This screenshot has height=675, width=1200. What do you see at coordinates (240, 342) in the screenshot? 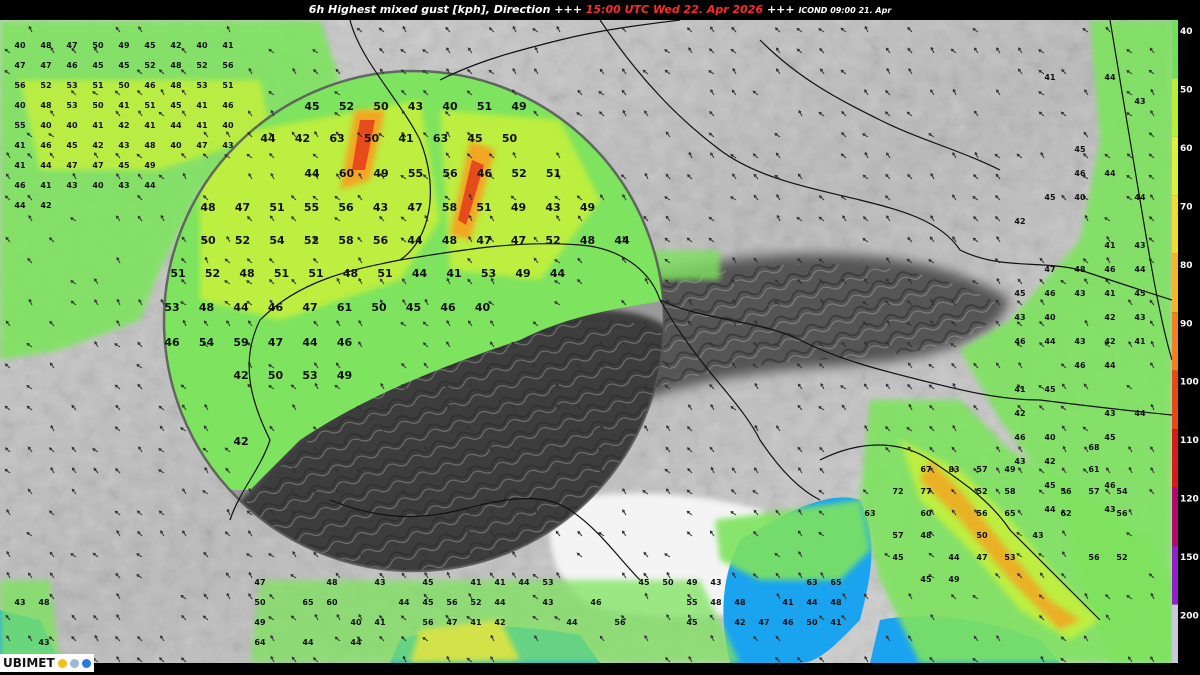
I see `gust-value: 59` at bounding box center [240, 342].